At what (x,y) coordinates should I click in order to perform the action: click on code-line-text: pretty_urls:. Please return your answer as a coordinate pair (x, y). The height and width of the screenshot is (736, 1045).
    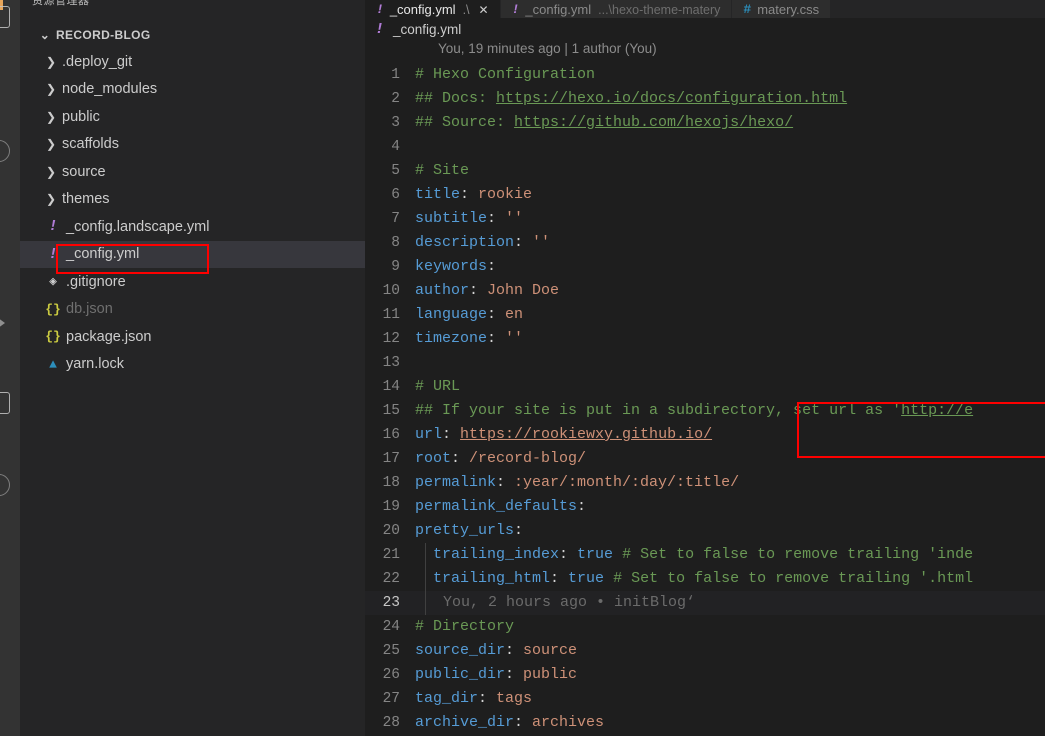
    Looking at the image, I should click on (467, 531).